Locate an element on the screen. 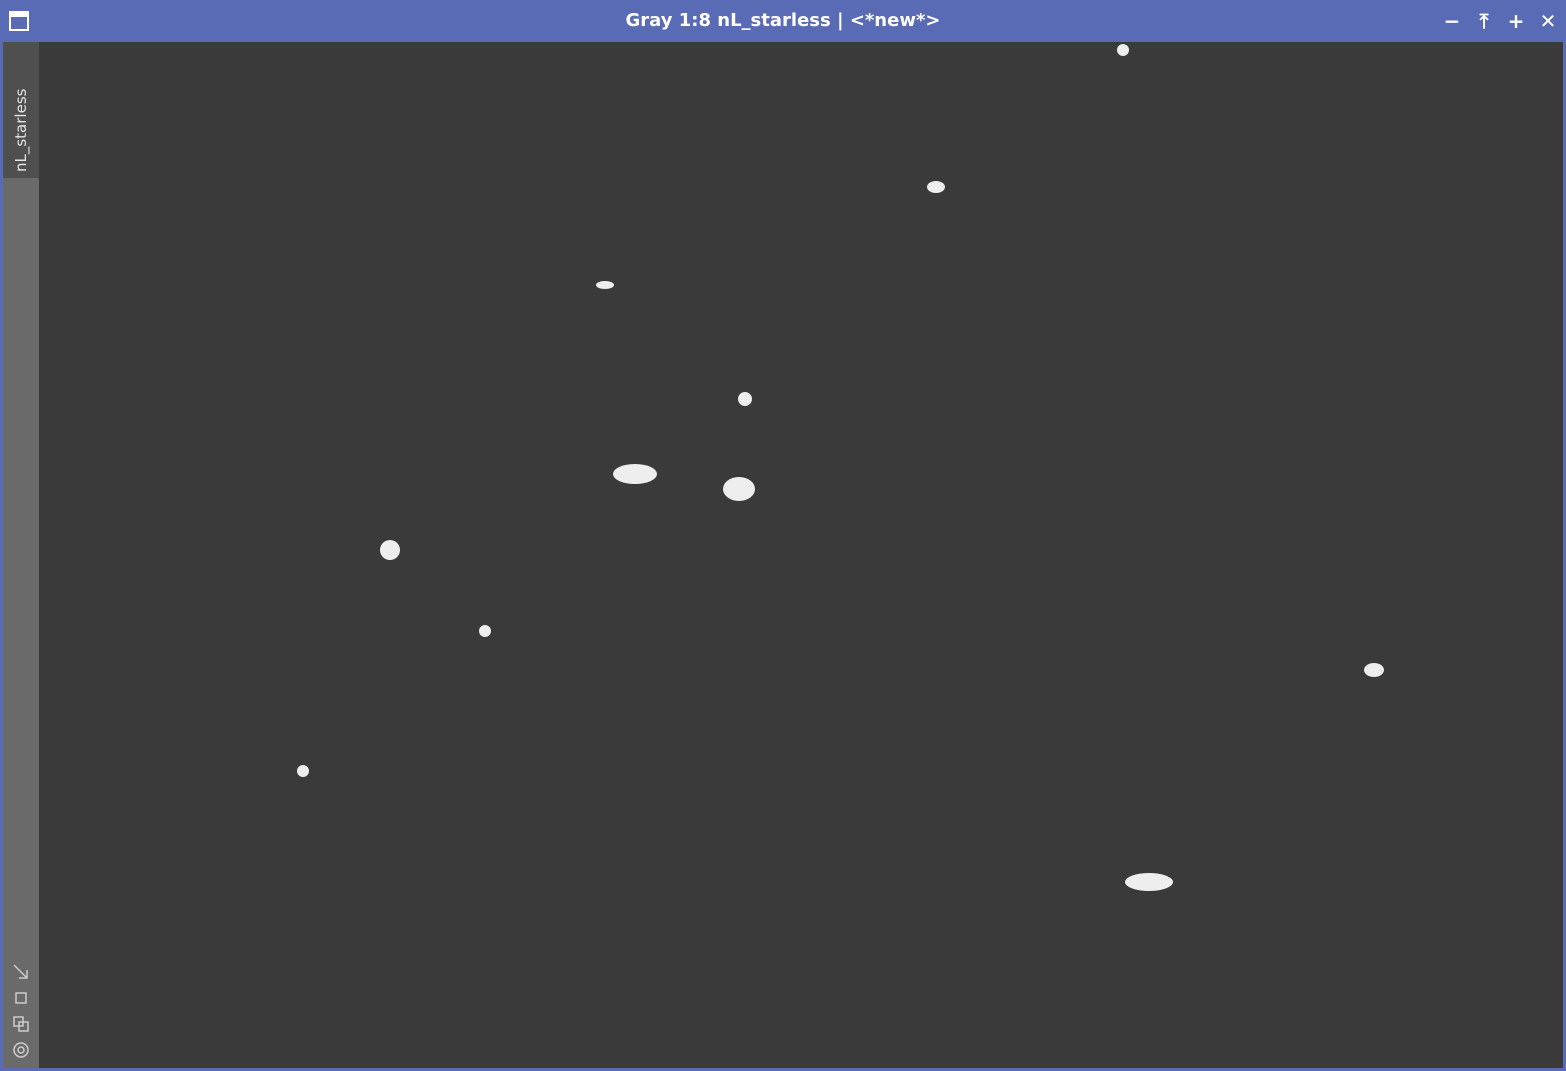 This screenshot has height=1071, width=1566. window-title: Gray 1:8 nL_starless | <*new*> is located at coordinates (783, 20).